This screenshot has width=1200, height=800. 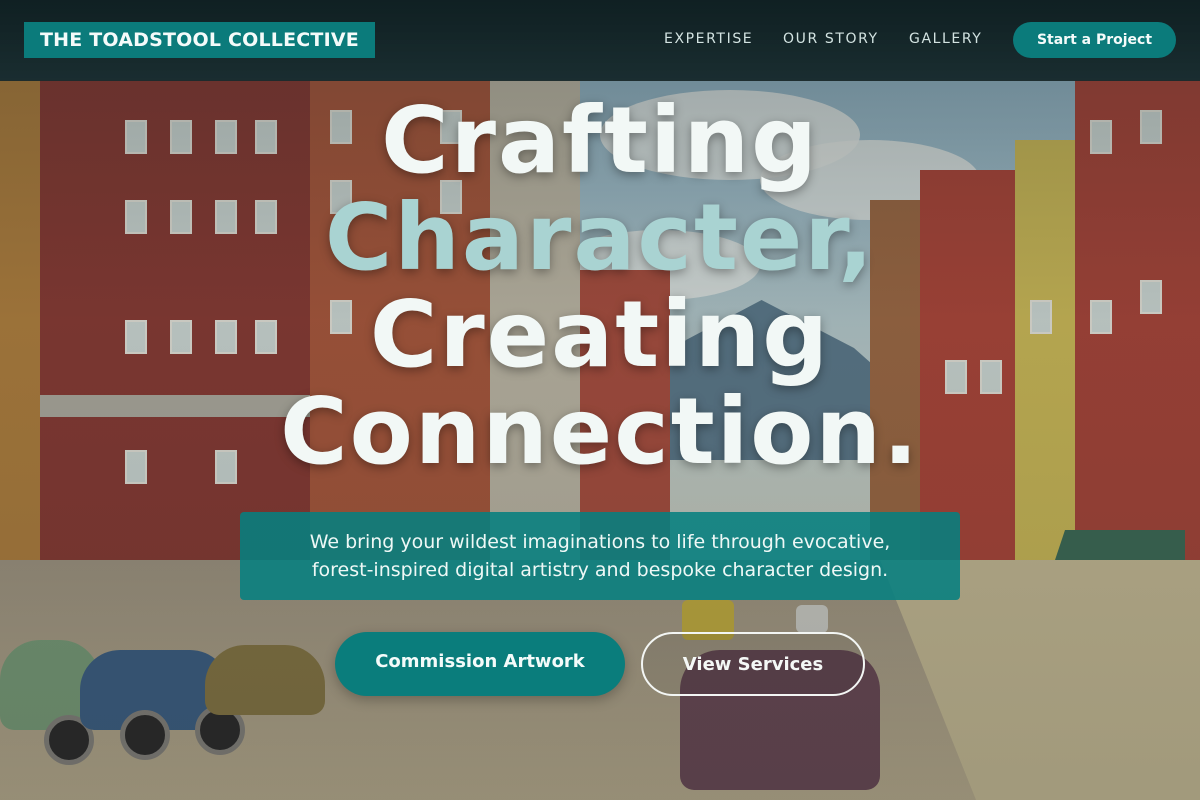 I want to click on nav-item-our-story: OUR STORY, so click(x=831, y=39).